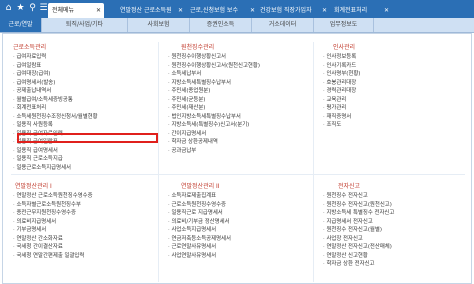  I want to click on menu-item: 사업장 전자신고, so click(358, 239).